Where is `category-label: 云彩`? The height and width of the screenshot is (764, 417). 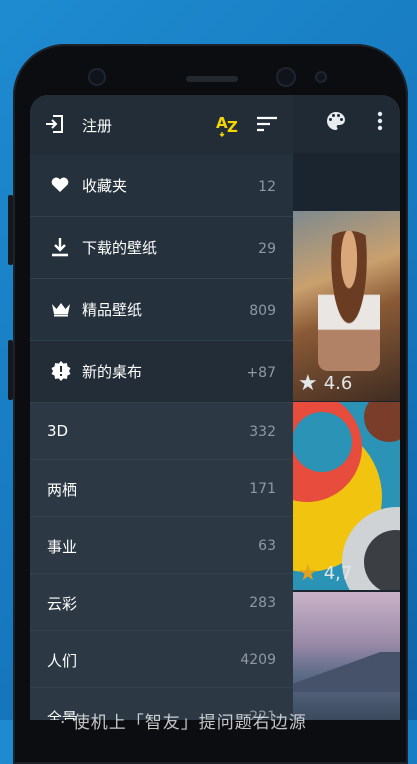
category-label: 云彩 is located at coordinates (62, 604).